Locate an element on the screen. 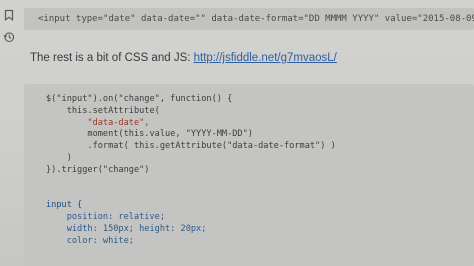 The height and width of the screenshot is (266, 474). code-line: ) is located at coordinates (59, 157).